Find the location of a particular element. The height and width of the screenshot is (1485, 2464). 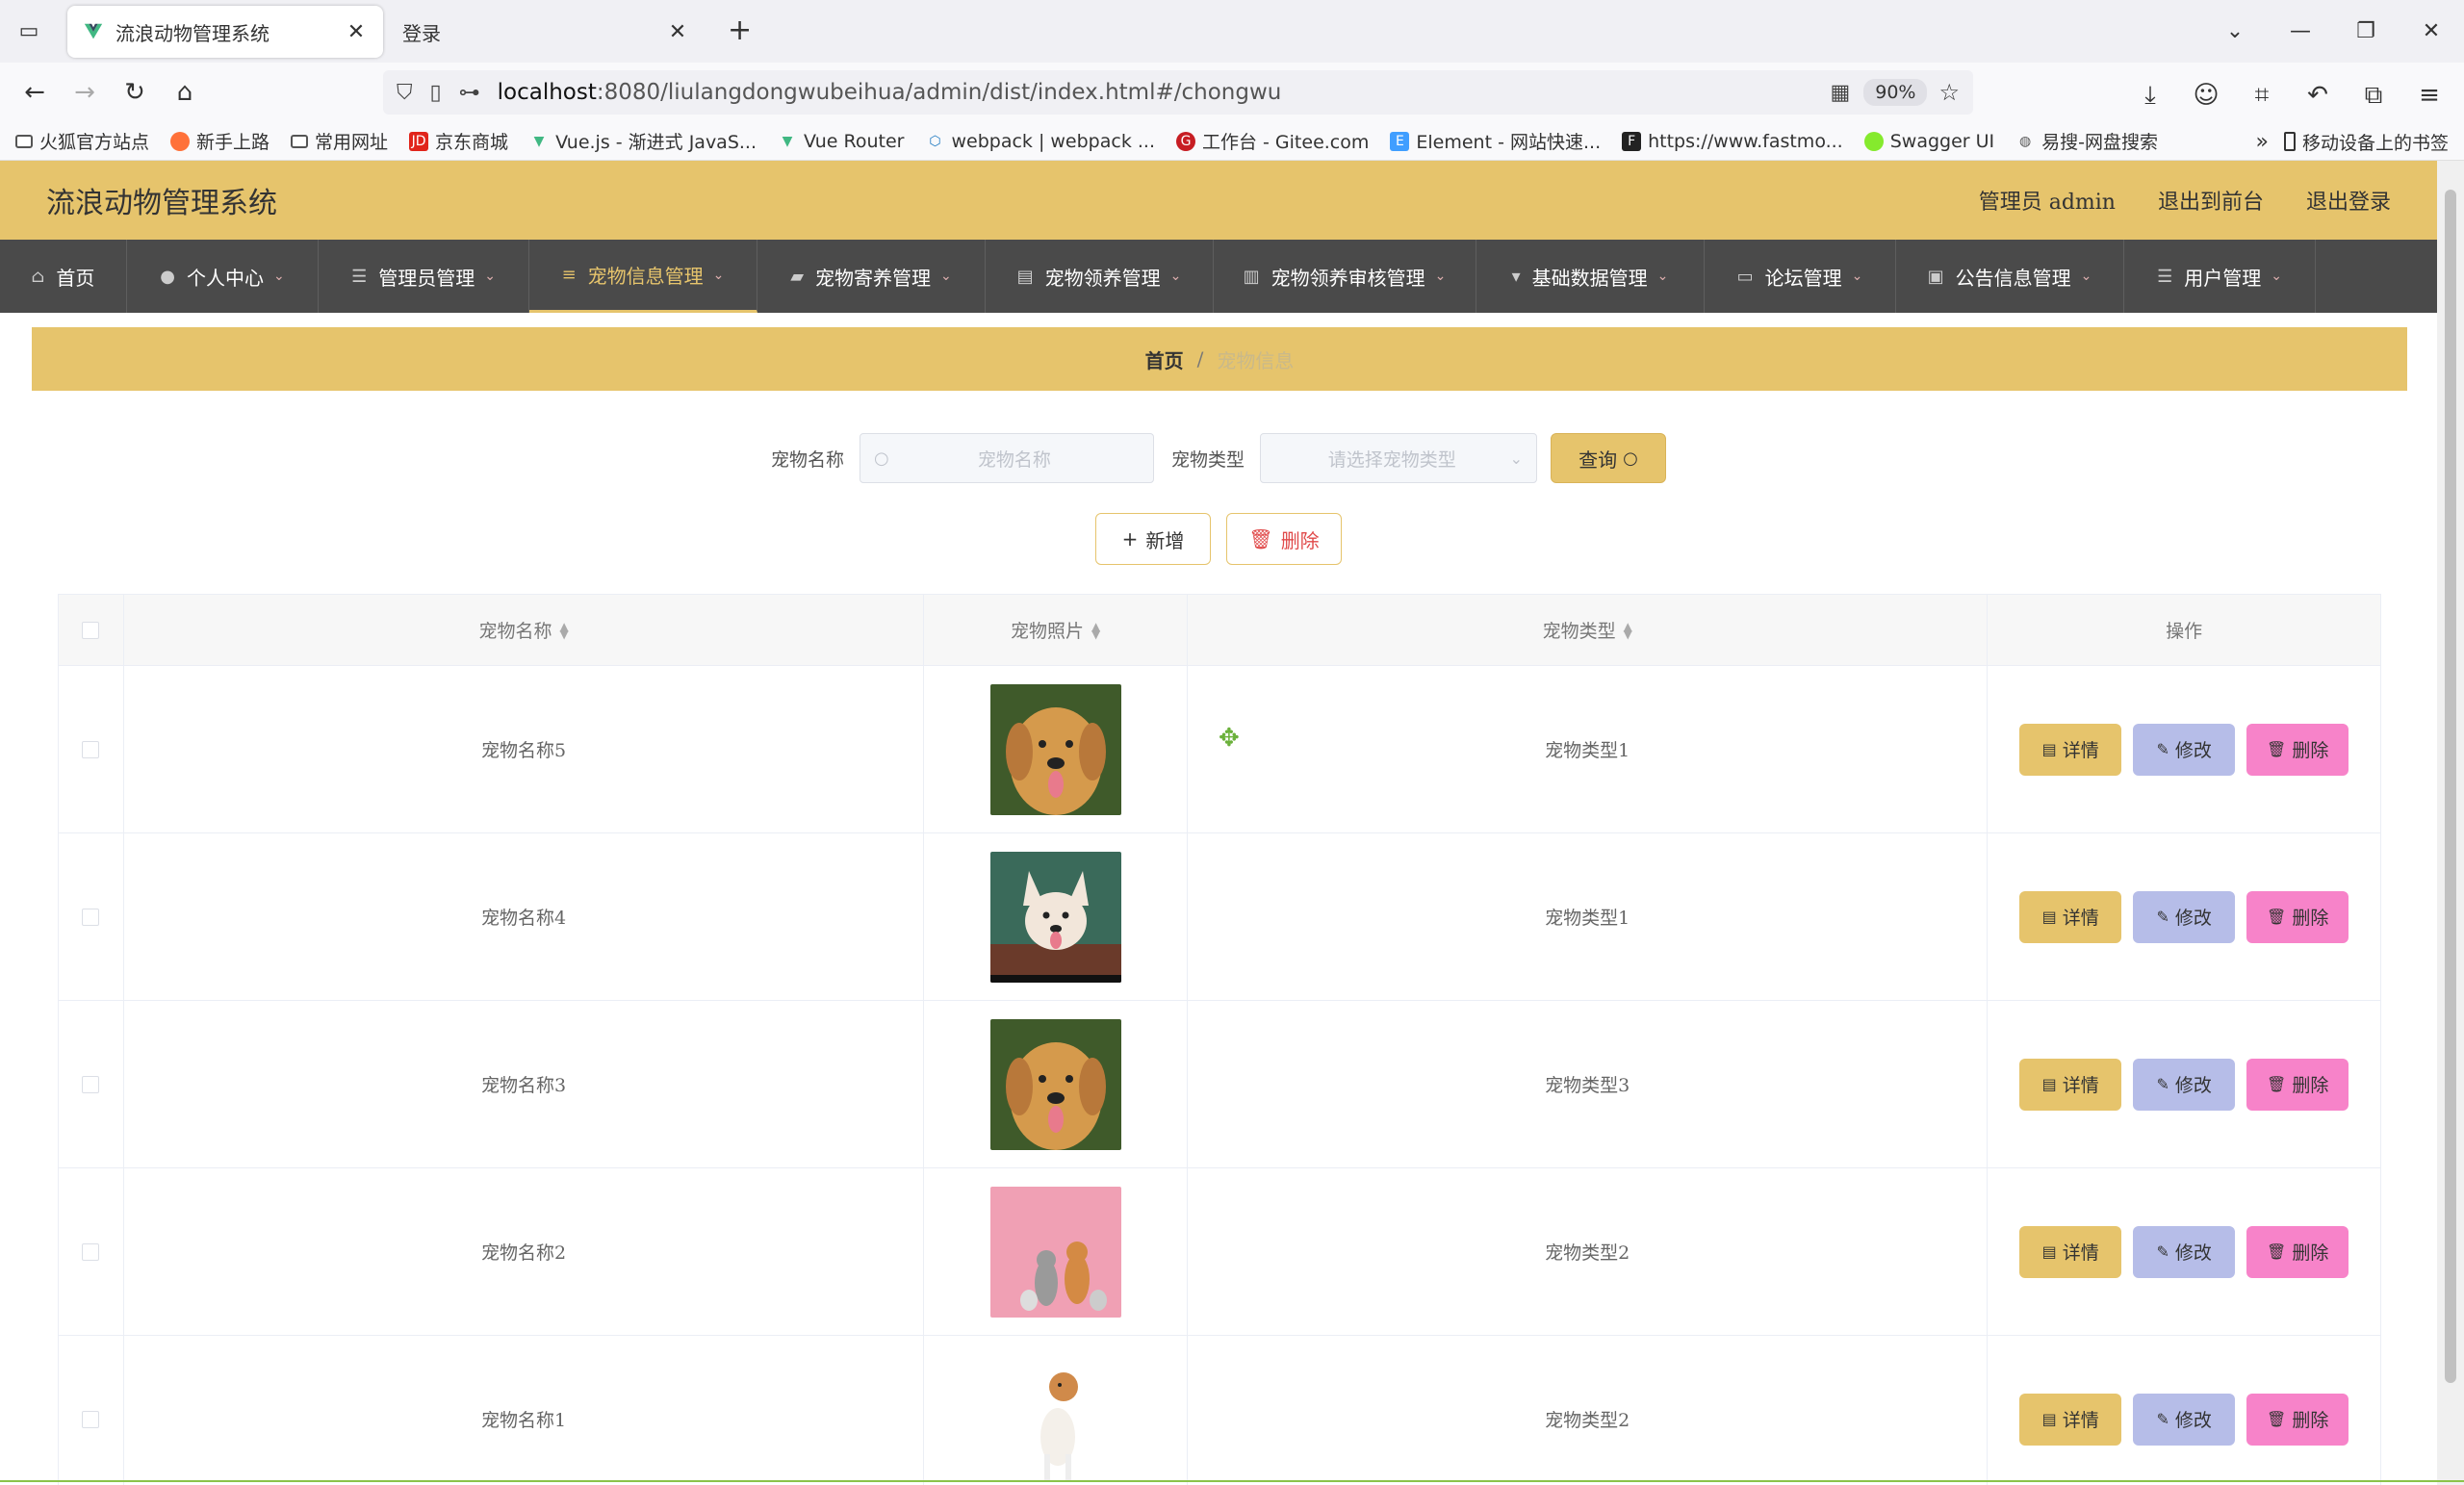

screenshot-icon: ⌗ is located at coordinates (2262, 95).